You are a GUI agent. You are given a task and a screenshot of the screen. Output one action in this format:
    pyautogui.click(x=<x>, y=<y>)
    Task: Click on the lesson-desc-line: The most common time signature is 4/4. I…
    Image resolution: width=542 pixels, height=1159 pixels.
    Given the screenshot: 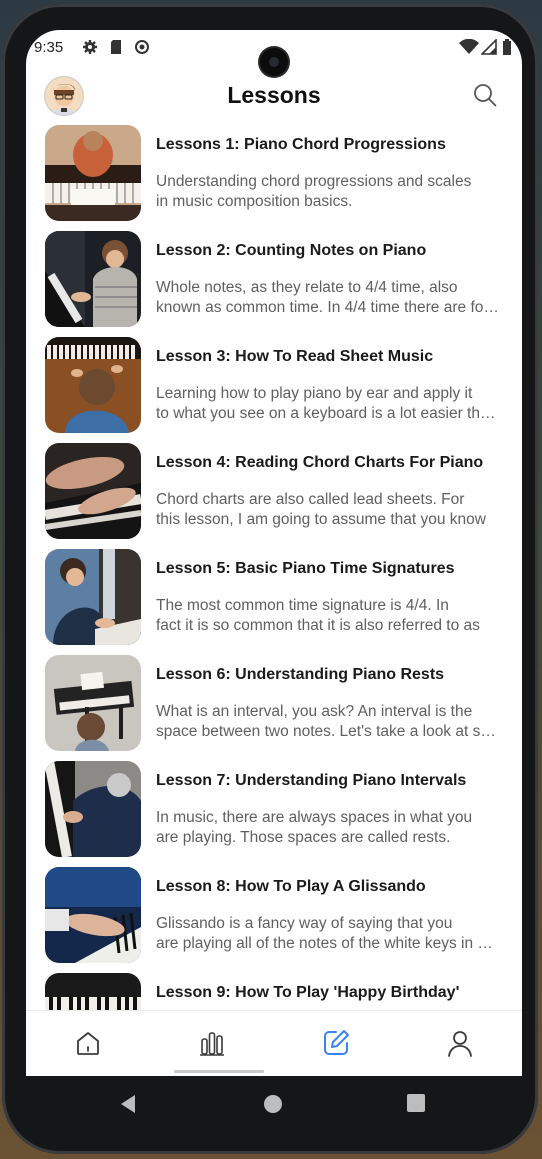 What is the action you would take?
    pyautogui.click(x=302, y=605)
    